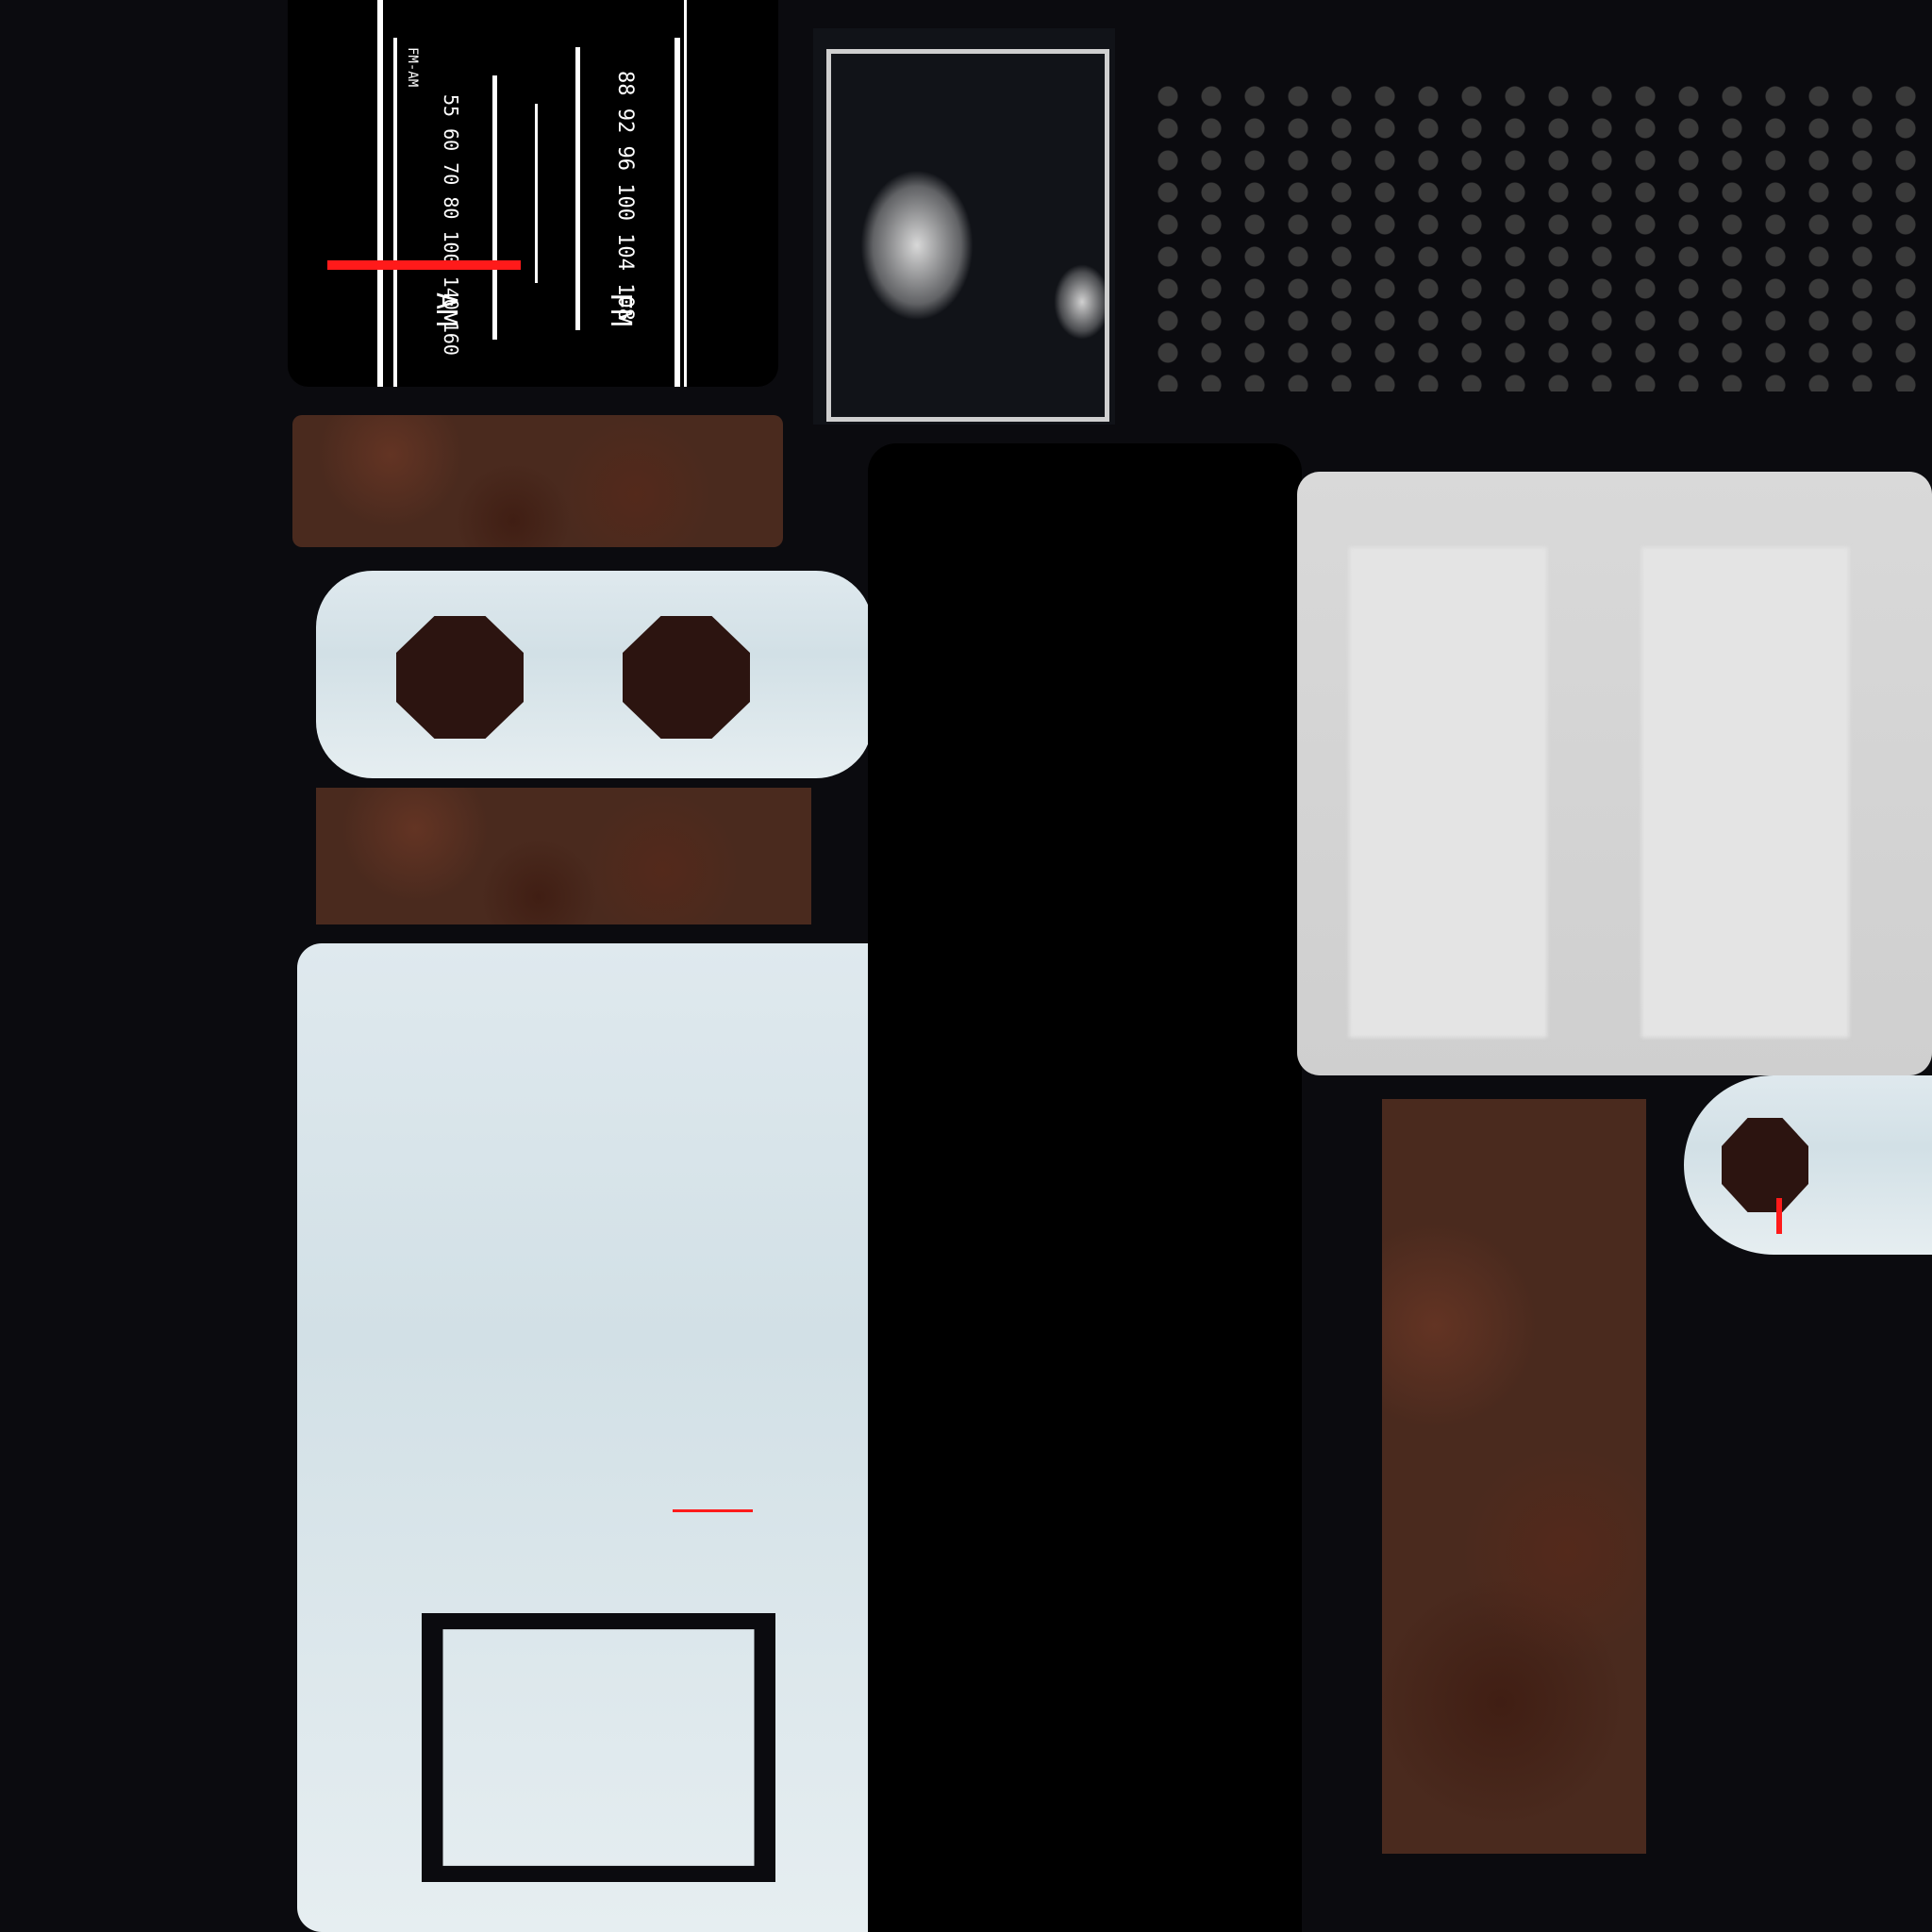 The image size is (1932, 1932). I want to click on speaker-grille-icon, so click(1533, 236).